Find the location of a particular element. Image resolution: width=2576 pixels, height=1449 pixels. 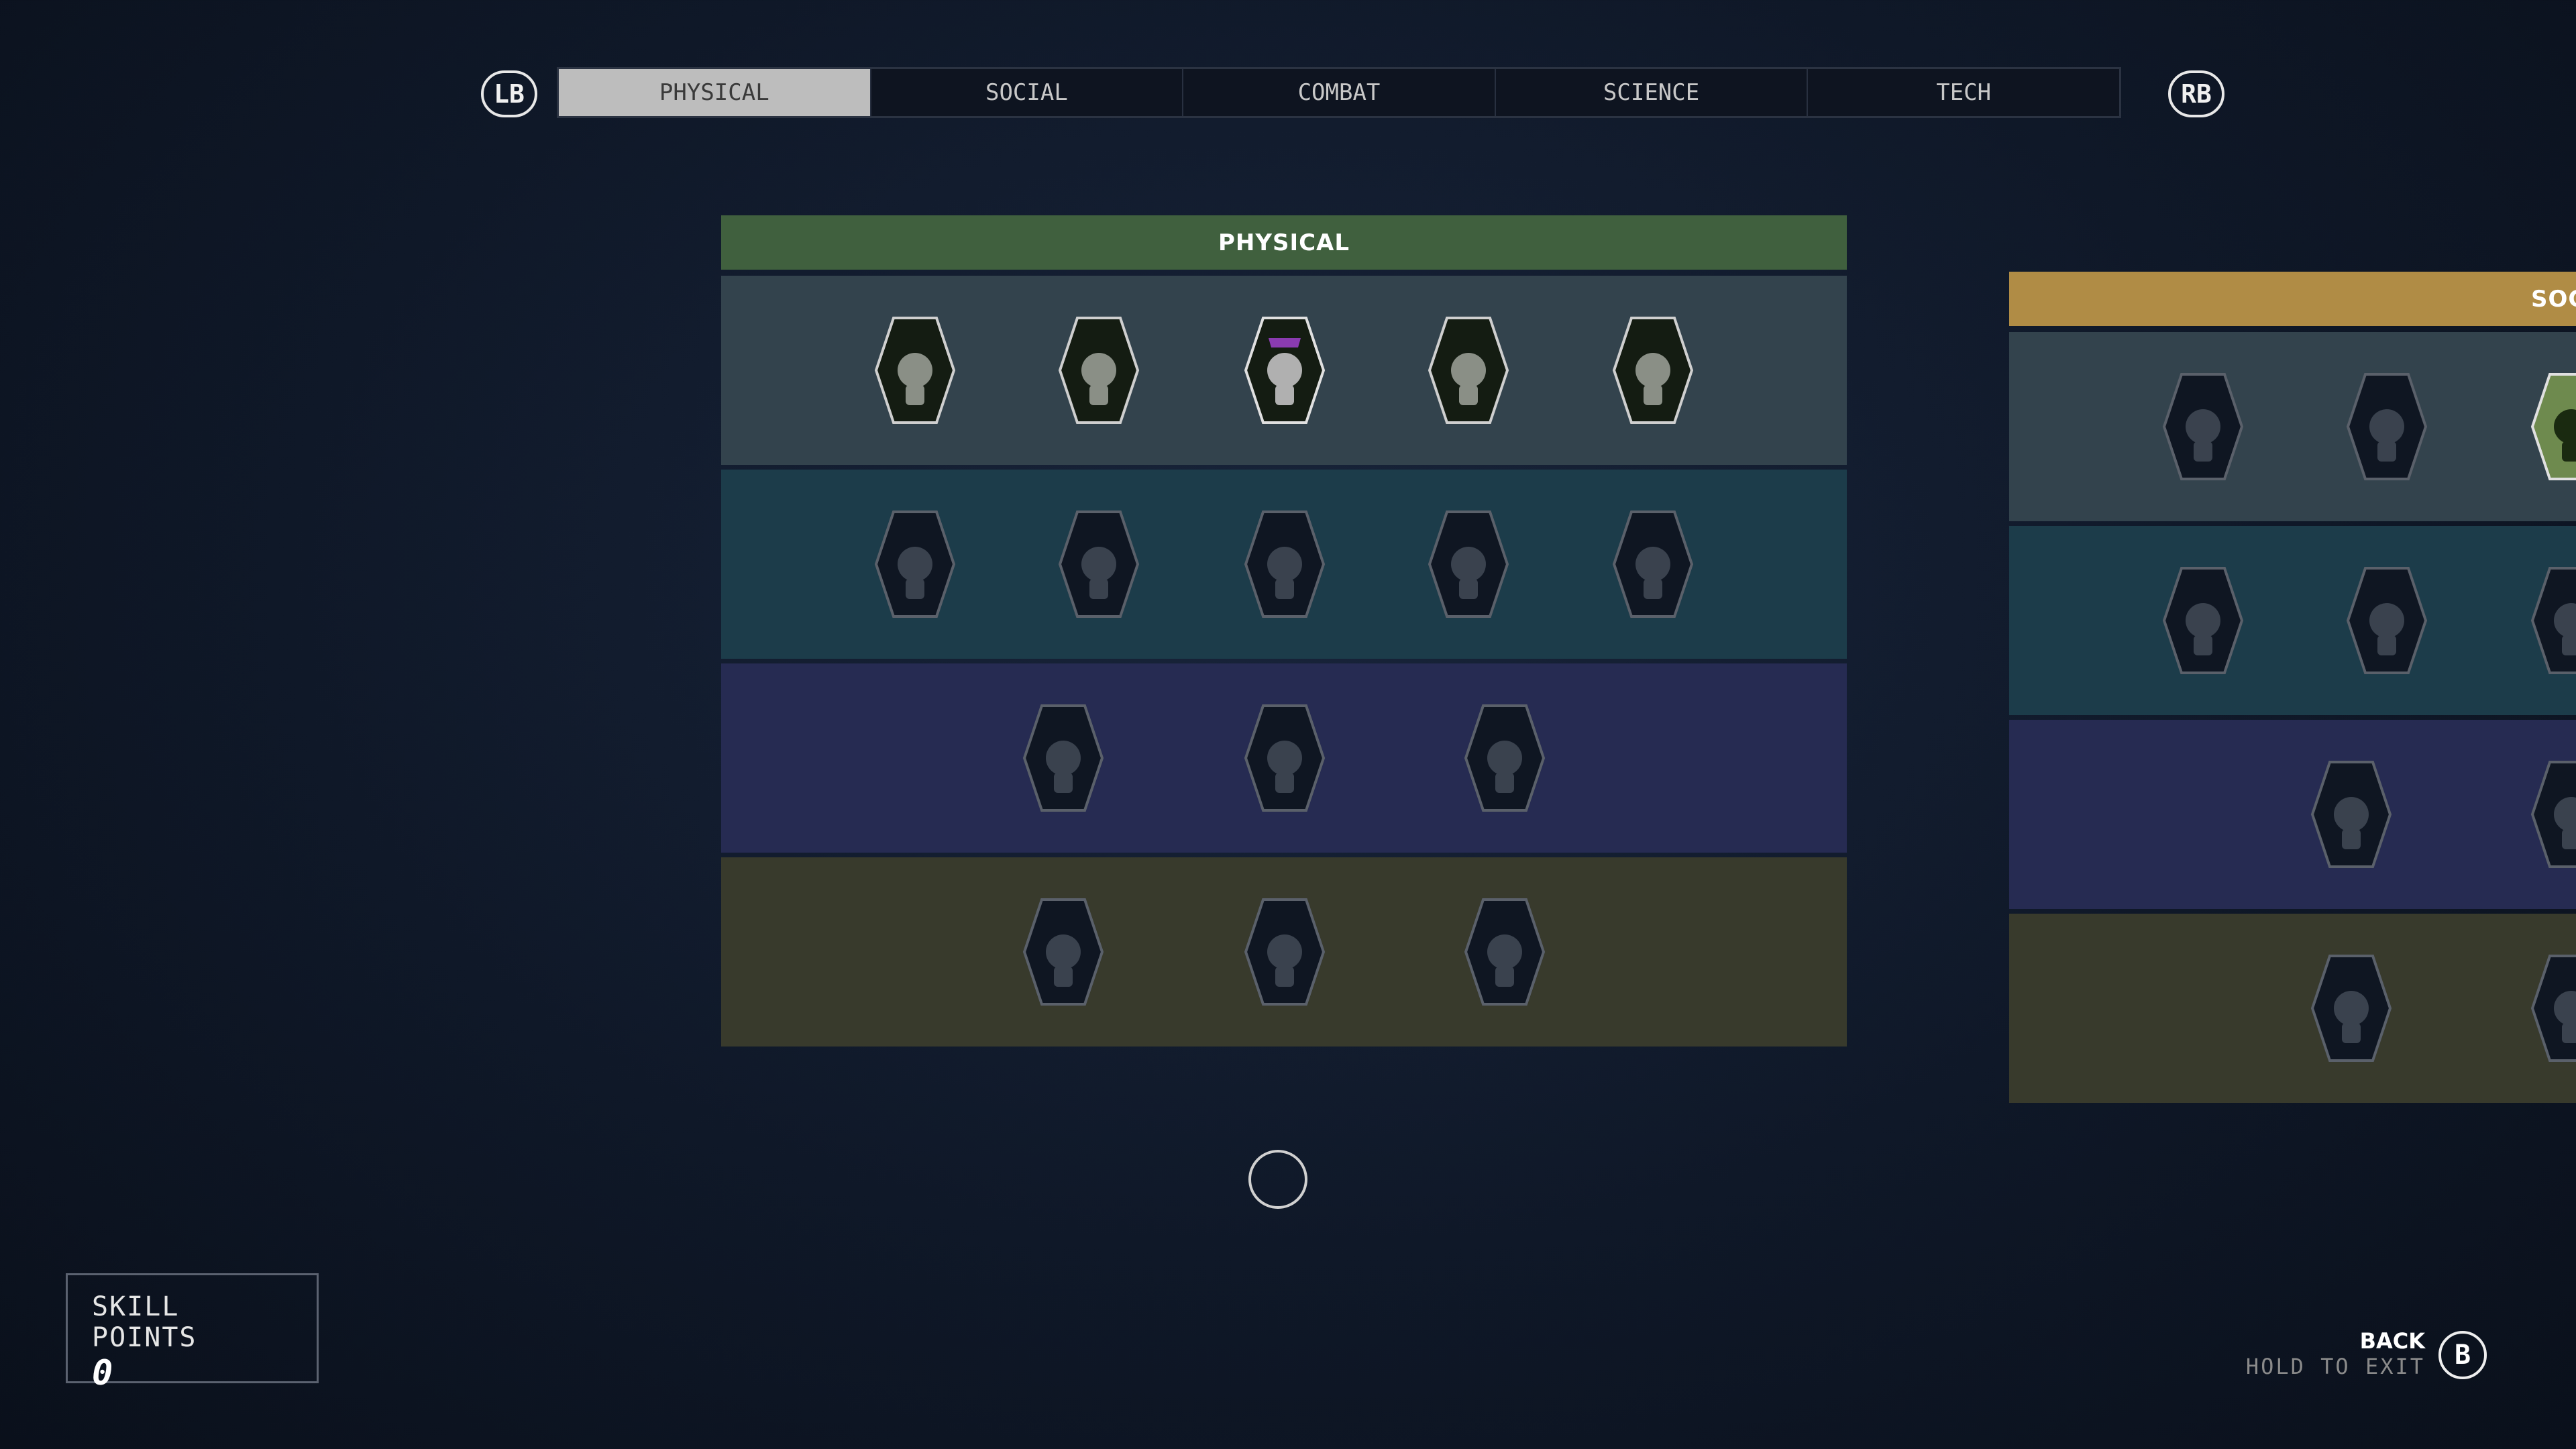

flame-leaf-icon is located at coordinates (1505, 952).